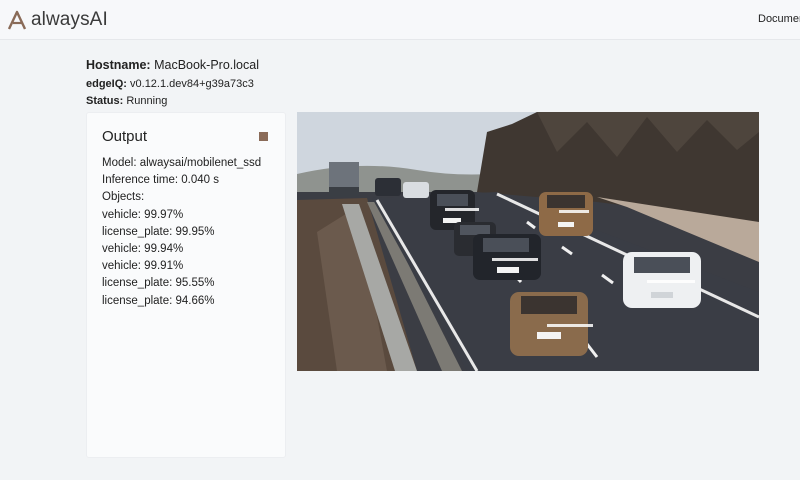  I want to click on object-item: vehicle: 99.91%, so click(143, 266).